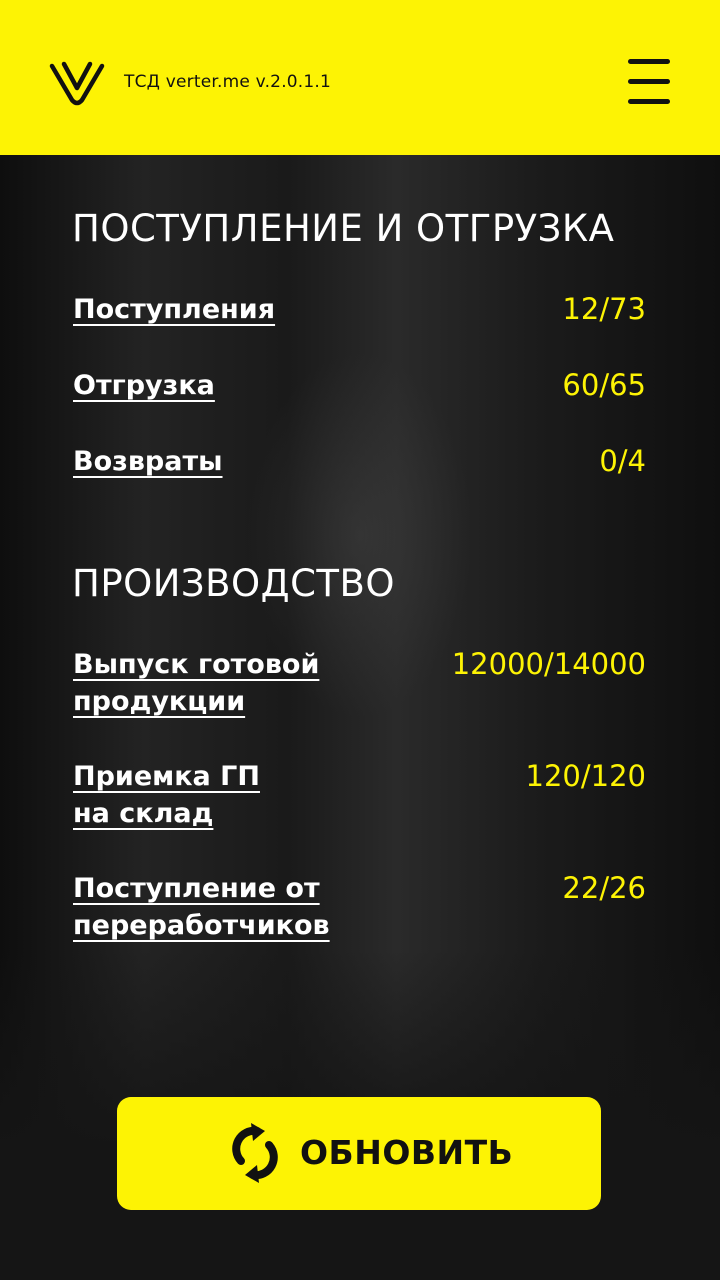 This screenshot has height=1280, width=720. Describe the element at coordinates (548, 664) in the screenshot. I see `value-finished-output: 12000/14000` at that location.